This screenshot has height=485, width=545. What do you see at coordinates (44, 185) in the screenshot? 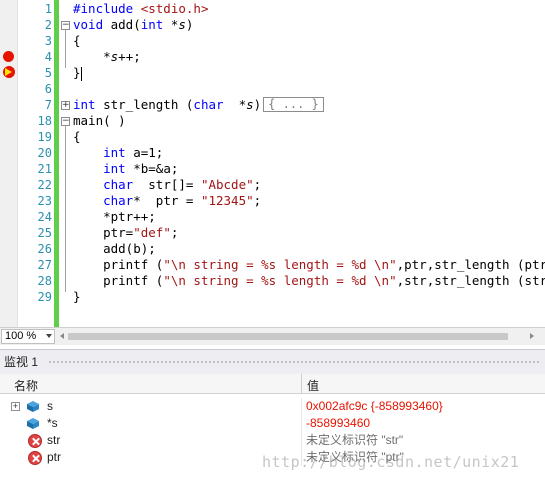
I see `line-number: 22` at bounding box center [44, 185].